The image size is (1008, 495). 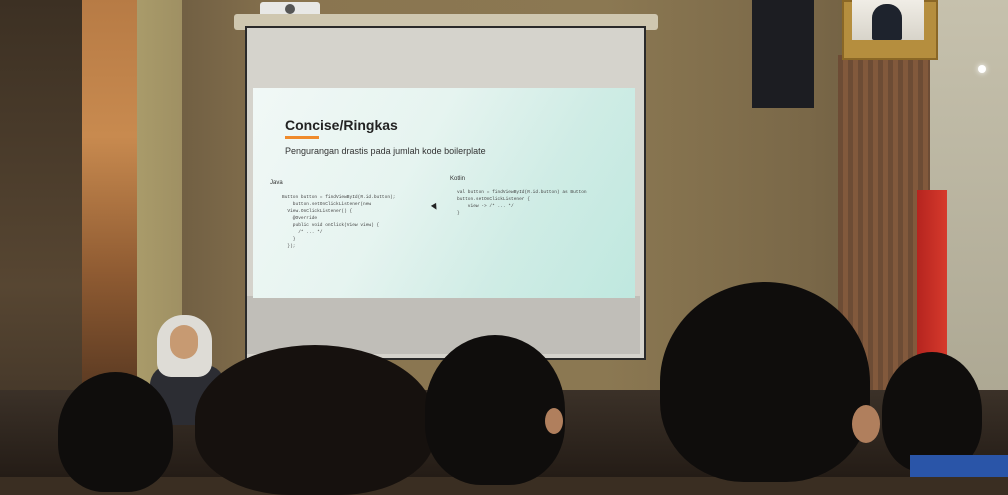 I want to click on portrait-person, so click(x=887, y=22).